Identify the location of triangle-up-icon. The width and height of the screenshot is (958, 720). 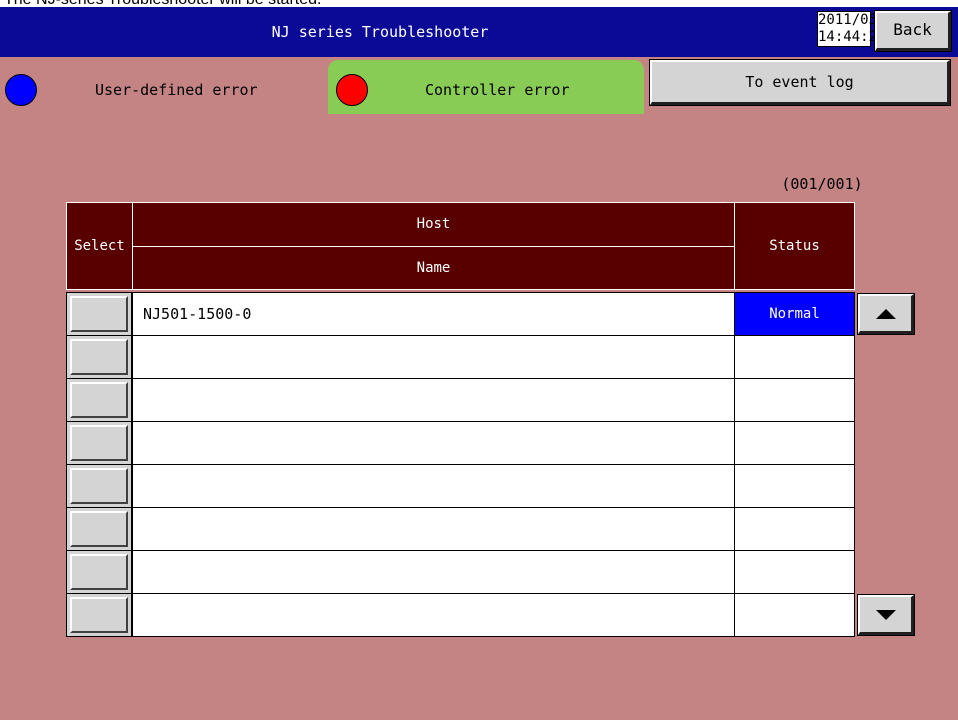
(885, 313).